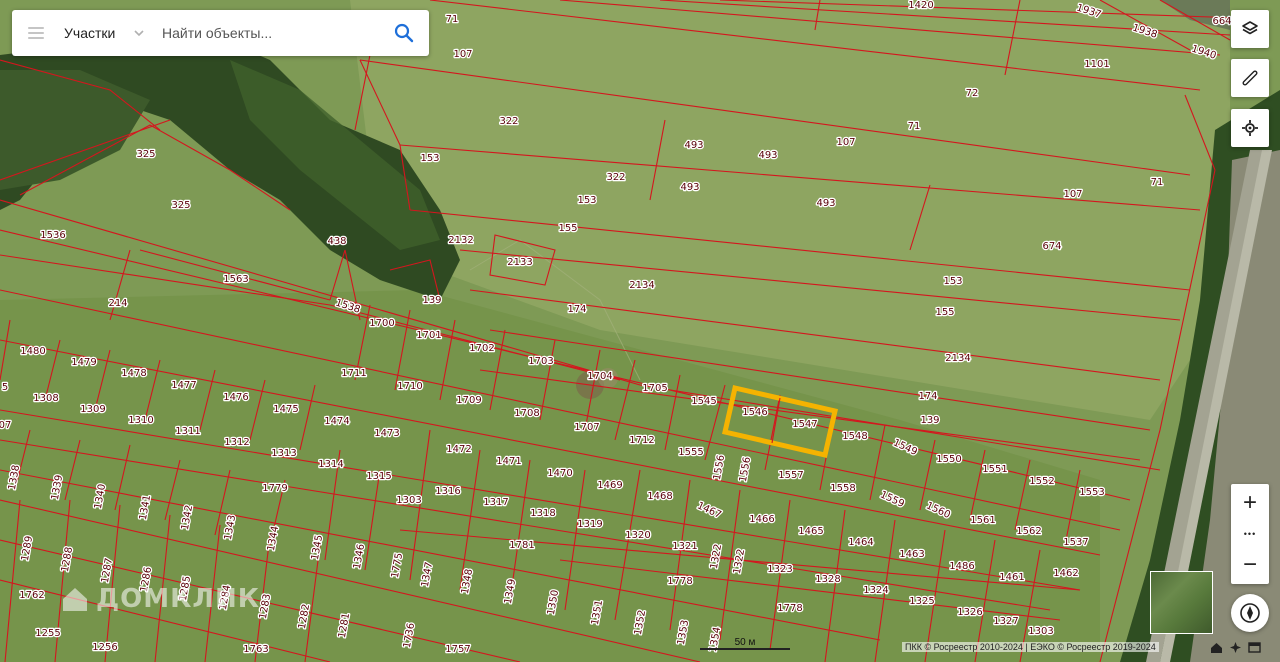 The height and width of the screenshot is (662, 1280). I want to click on layers-button, so click(1250, 29).